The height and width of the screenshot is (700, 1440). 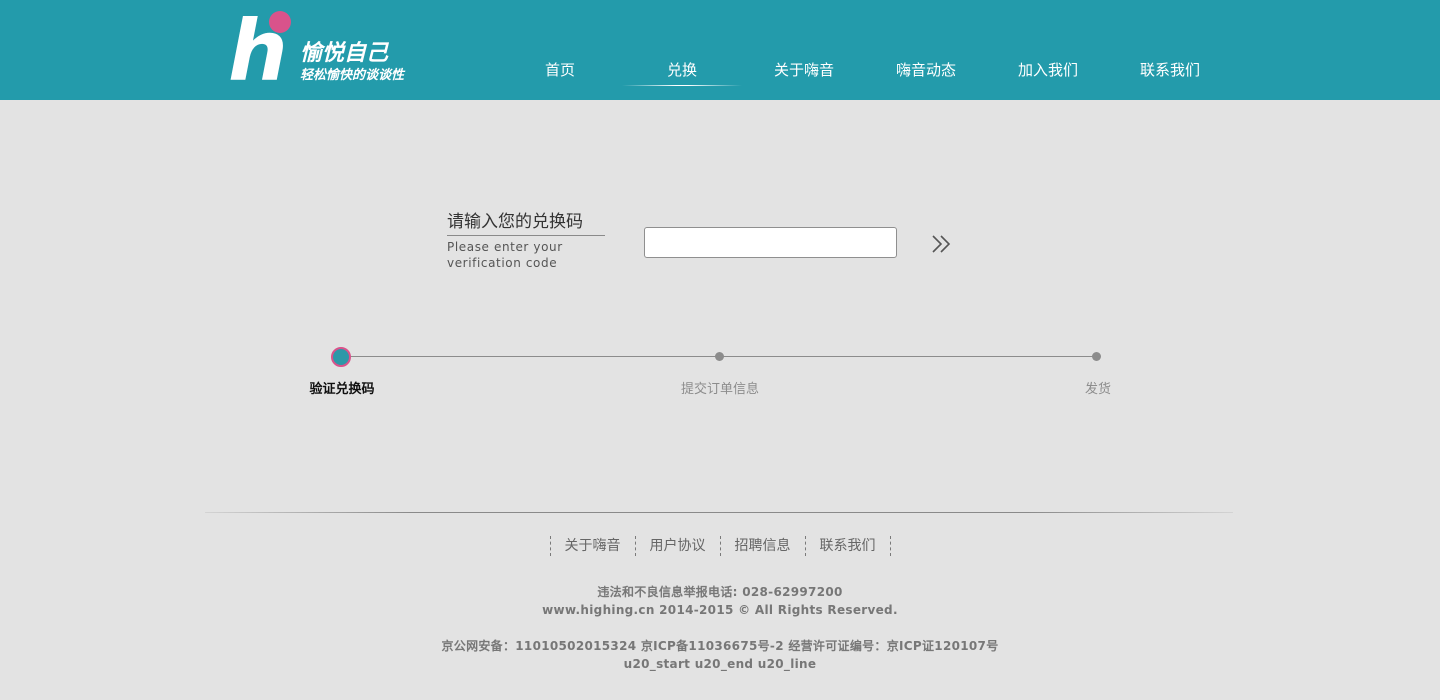 What do you see at coordinates (848, 546) in the screenshot?
I see `footer-link-contact: 联系我们` at bounding box center [848, 546].